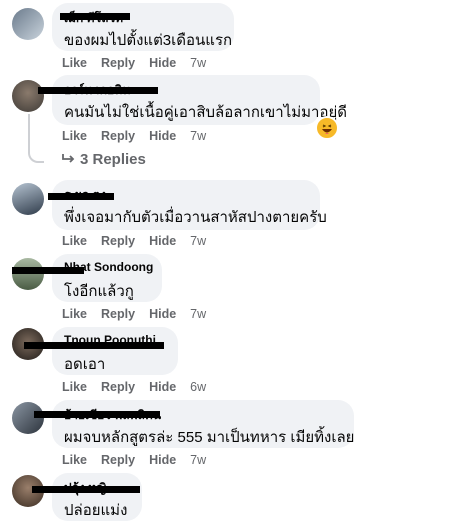 This screenshot has width=460, height=525. What do you see at coordinates (195, 217) in the screenshot?
I see `comment-text: พึ่งเจอมากับตัวเมื่อวานสาหัสปางตายครับ` at bounding box center [195, 217].